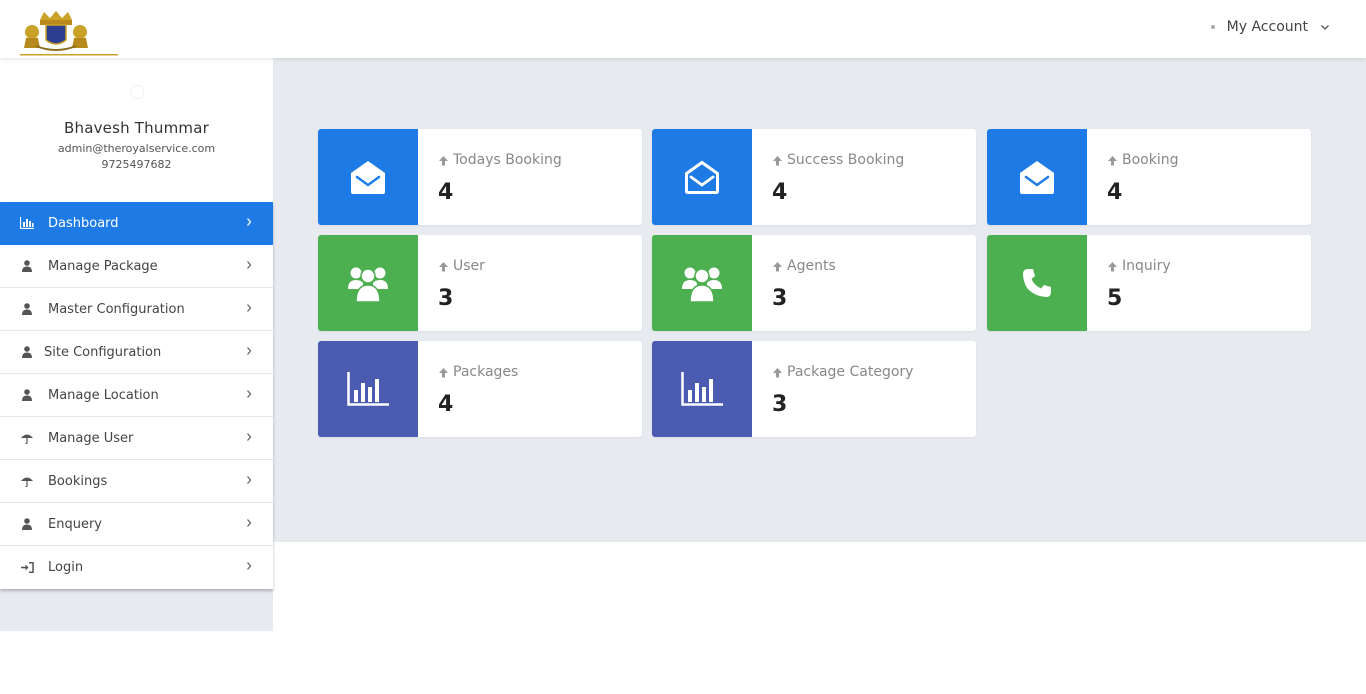 This screenshot has width=1366, height=694. What do you see at coordinates (1149, 177) in the screenshot?
I see `stat-card-booking: Booking 4` at bounding box center [1149, 177].